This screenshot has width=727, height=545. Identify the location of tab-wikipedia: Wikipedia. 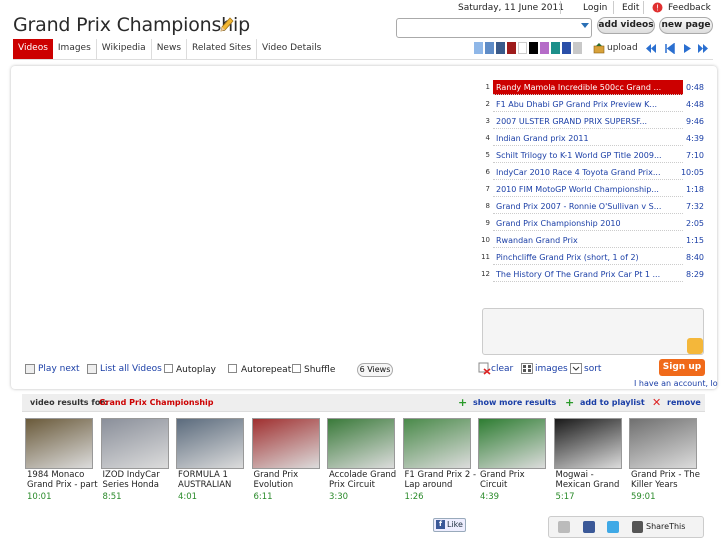
(124, 49).